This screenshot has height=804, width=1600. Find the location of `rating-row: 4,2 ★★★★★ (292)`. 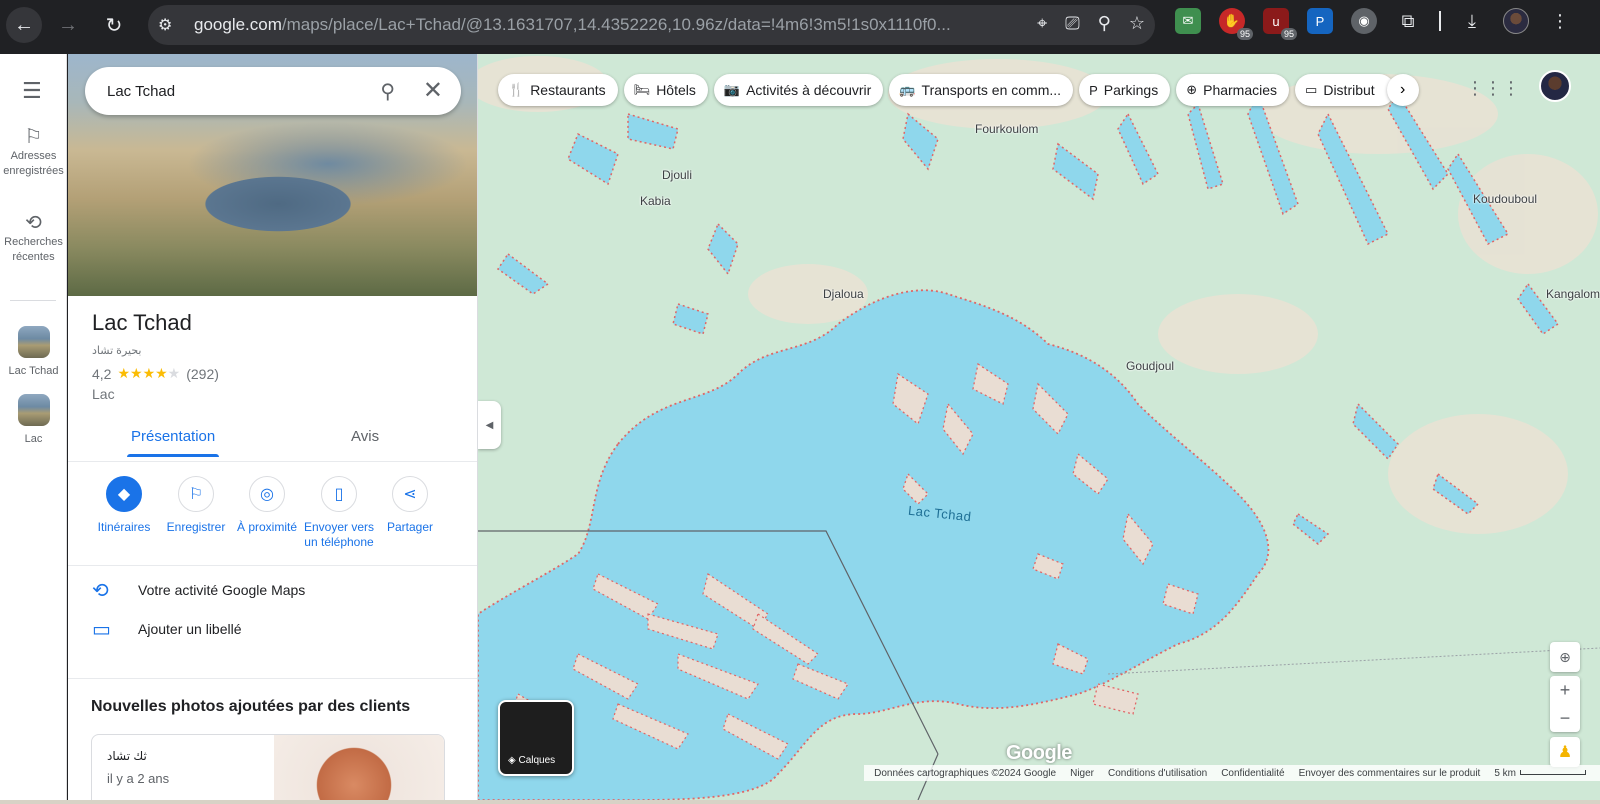

rating-row: 4,2 ★★★★★ (292) is located at coordinates (155, 373).